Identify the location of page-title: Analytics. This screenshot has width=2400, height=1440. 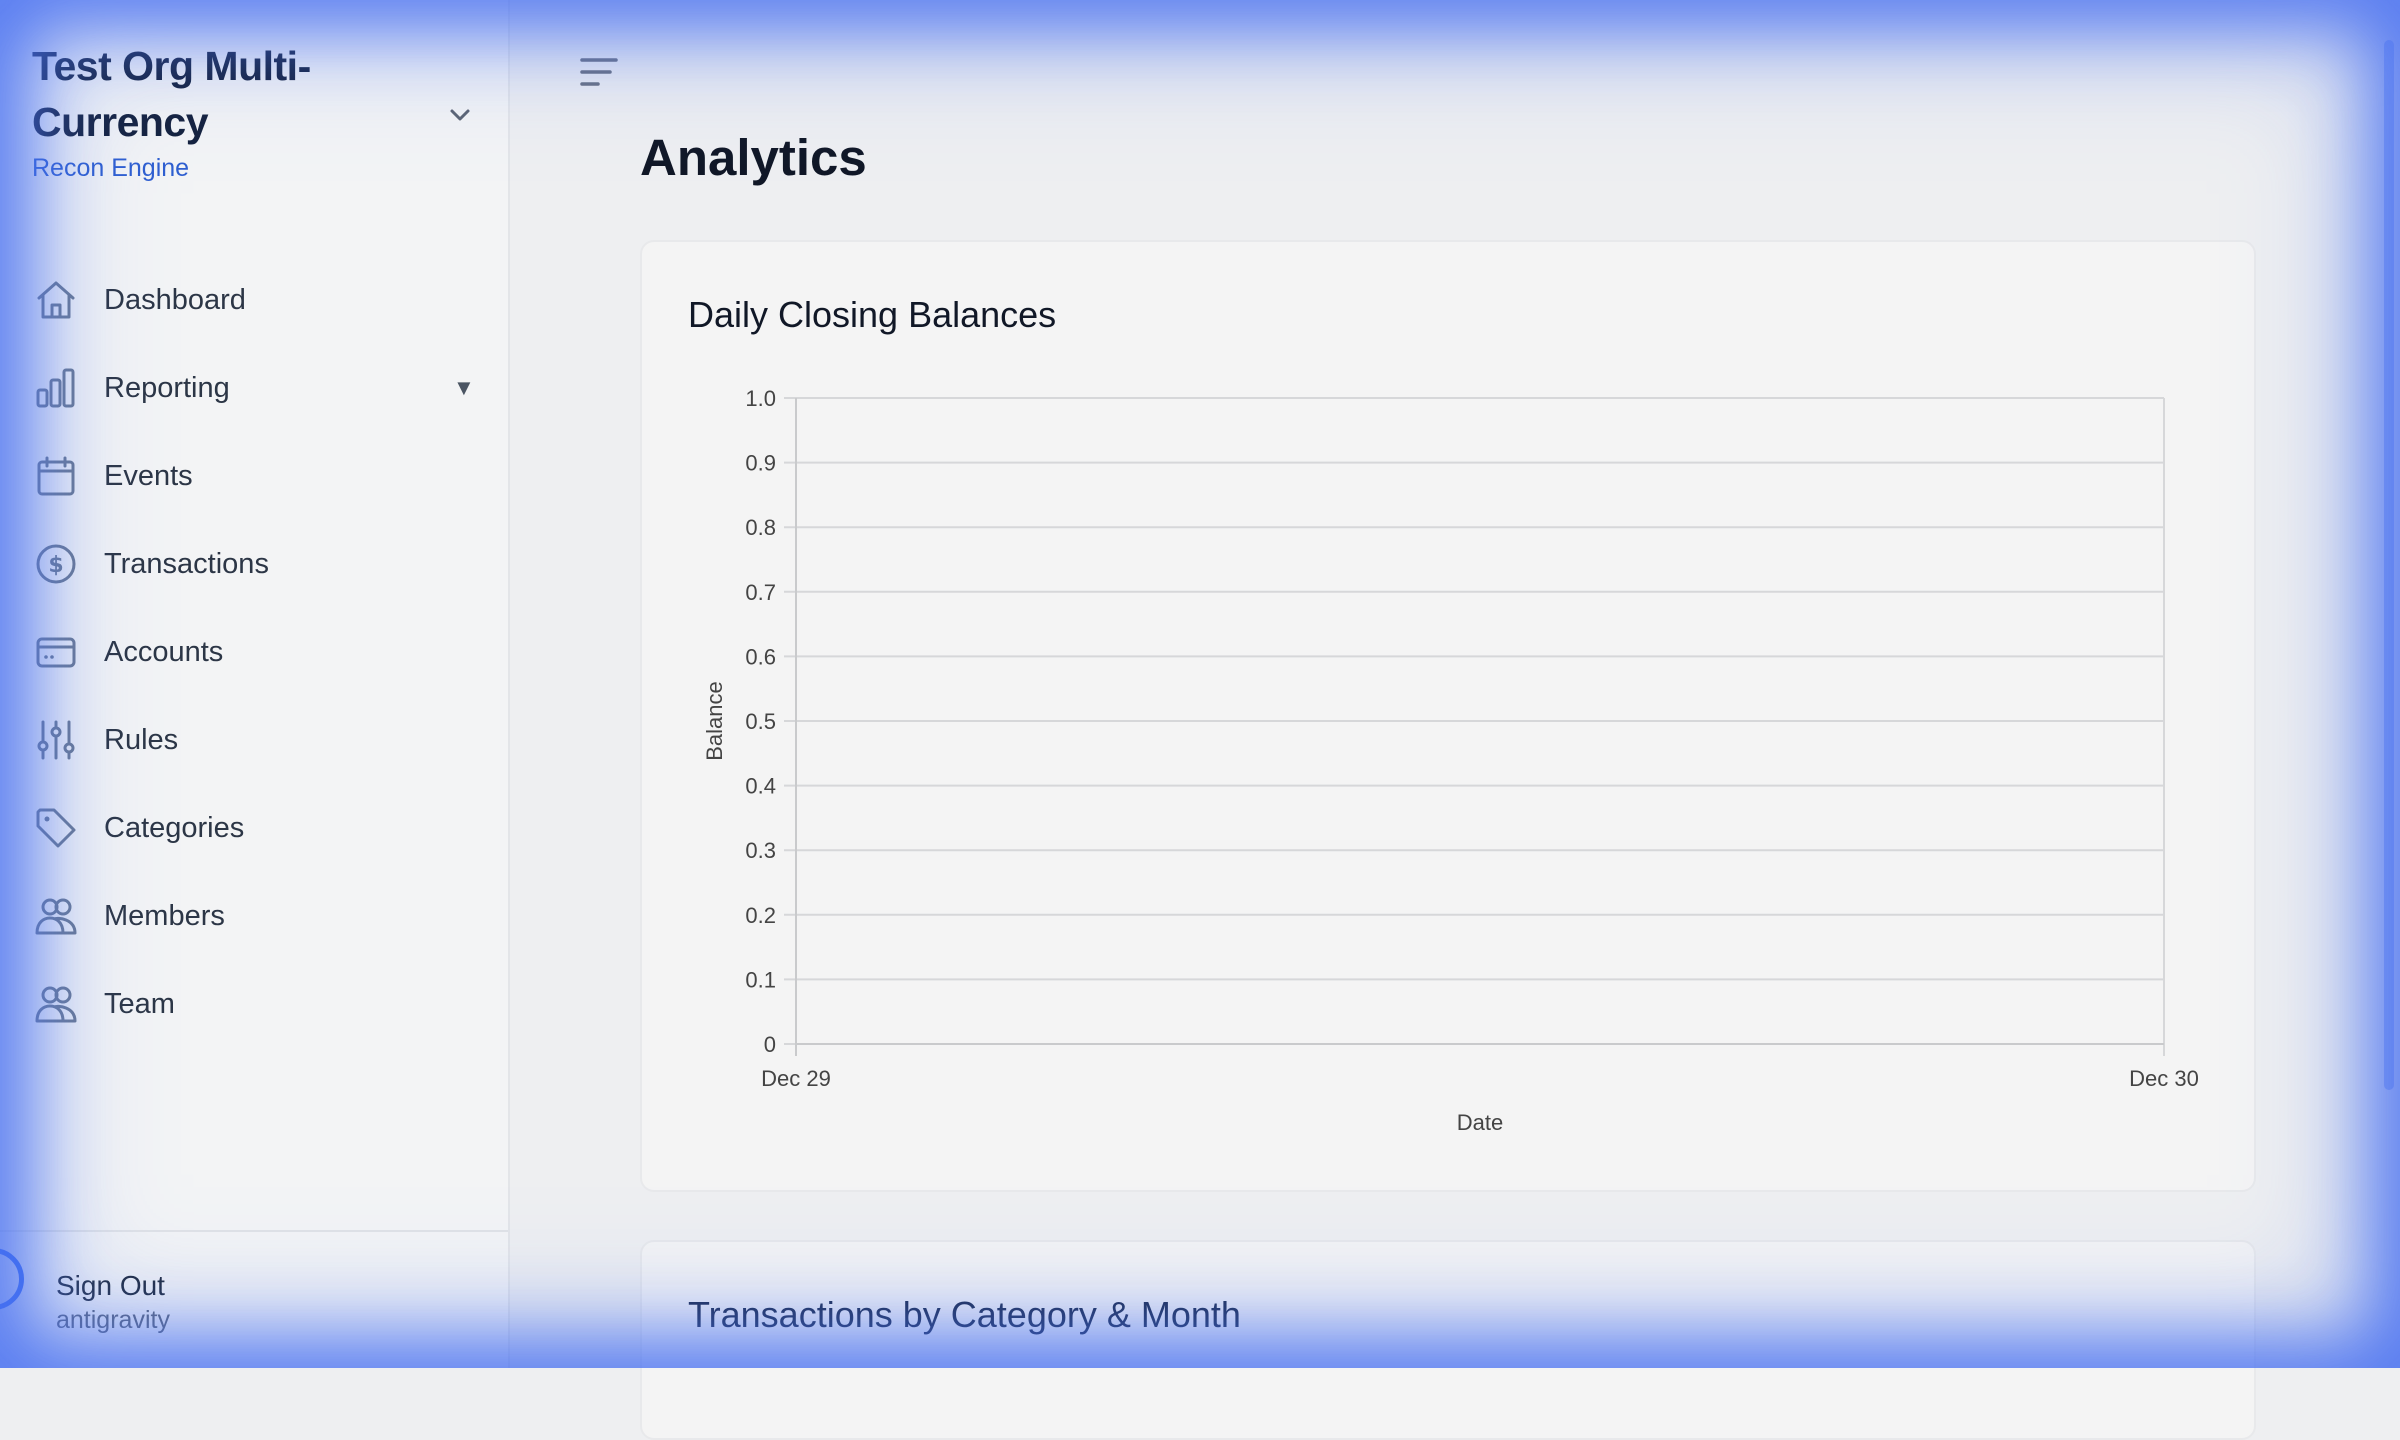
(753, 157).